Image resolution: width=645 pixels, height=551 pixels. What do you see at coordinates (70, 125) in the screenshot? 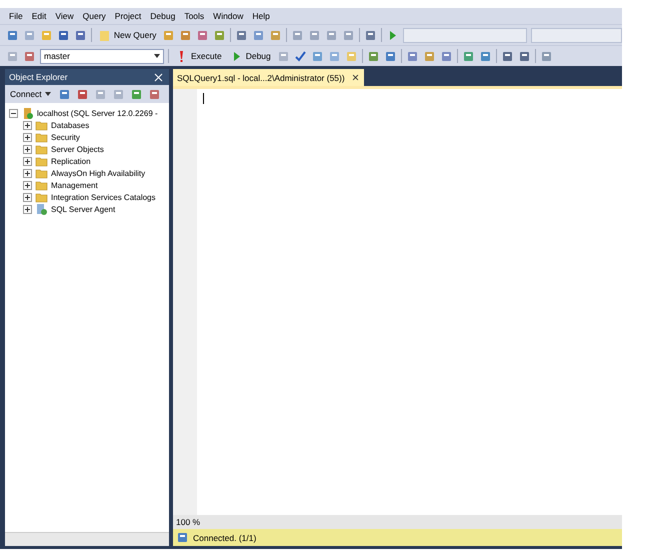
I see `tree-item: Databases` at bounding box center [70, 125].